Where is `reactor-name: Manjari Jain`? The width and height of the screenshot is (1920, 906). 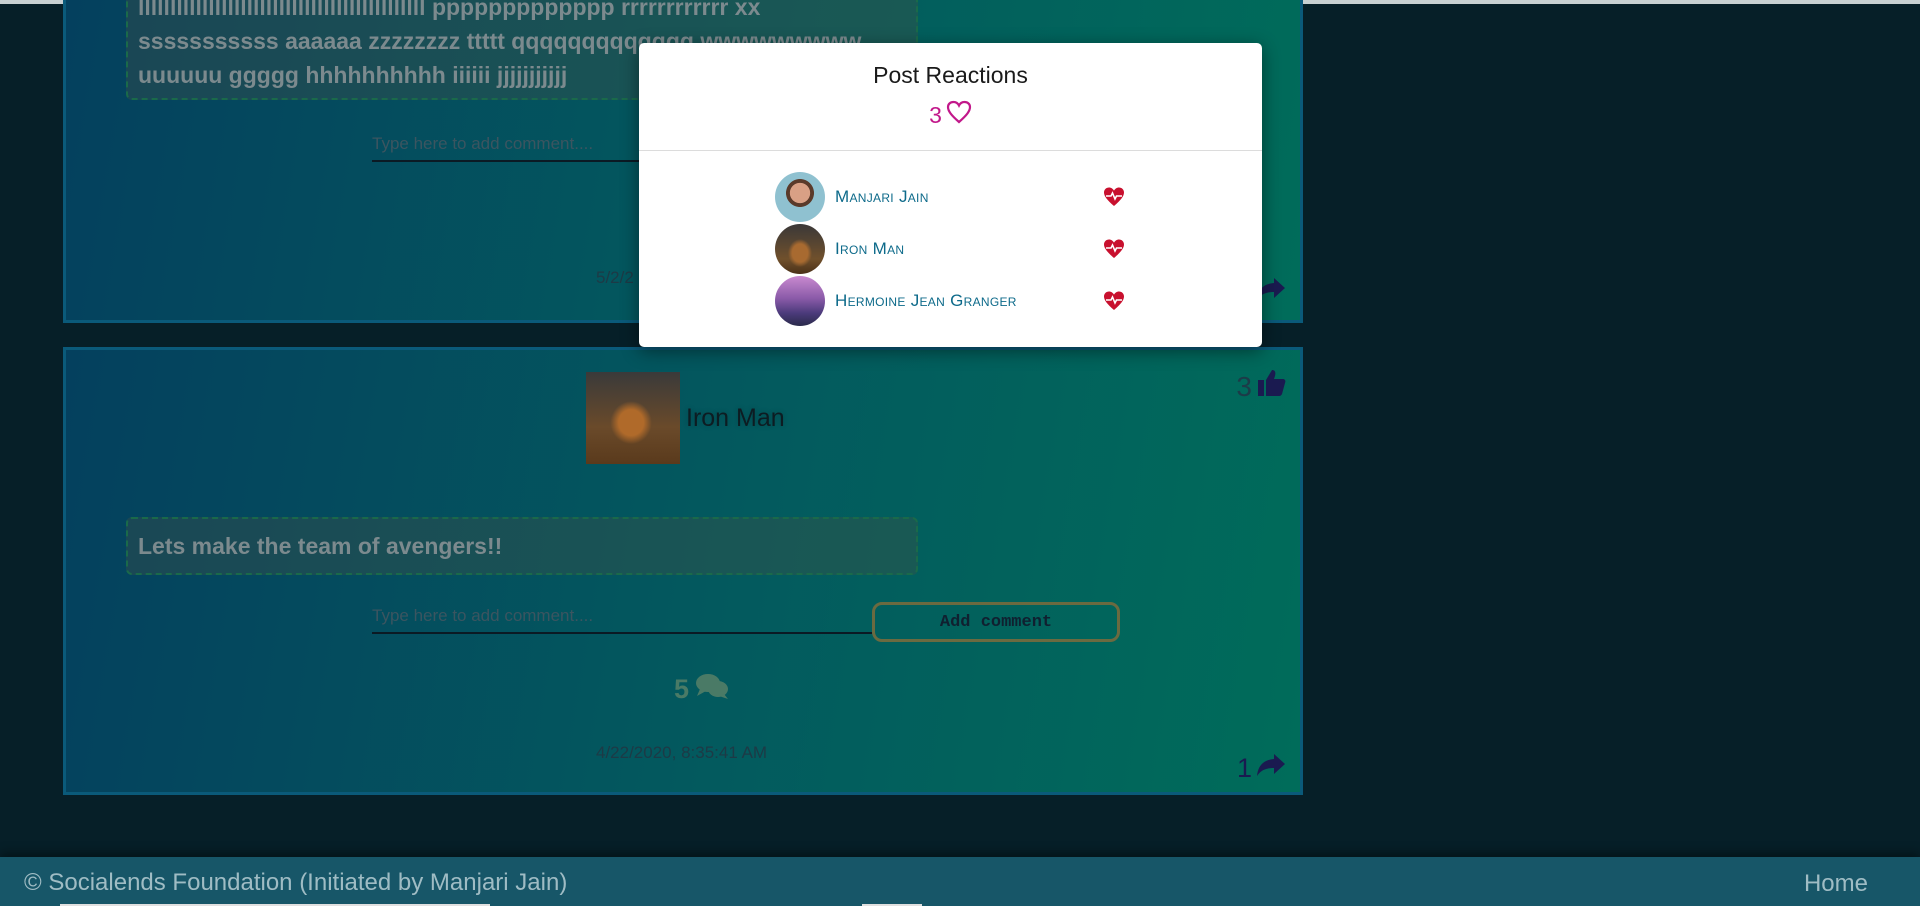
reactor-name: Manjari Jain is located at coordinates (882, 197).